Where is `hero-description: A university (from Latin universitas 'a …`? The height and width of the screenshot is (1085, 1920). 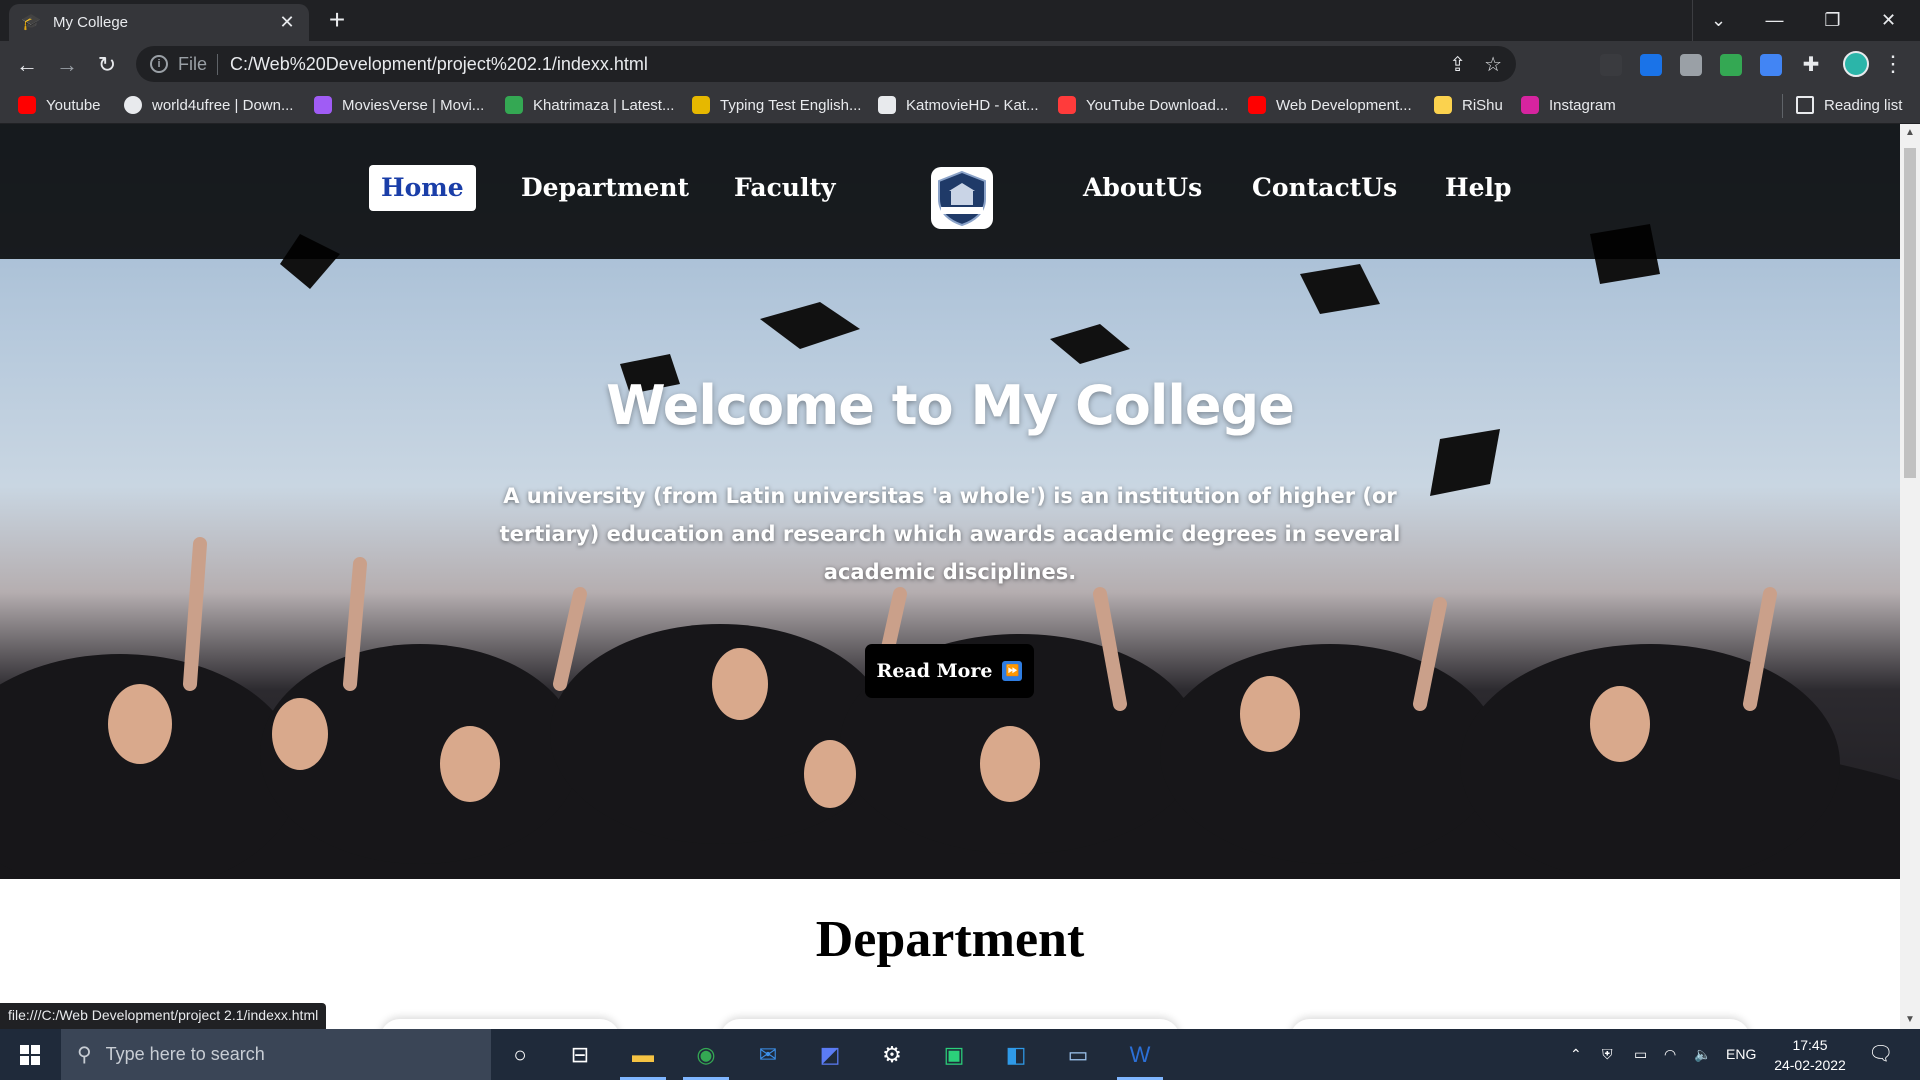
hero-description: A university (from Latin universitas 'a … is located at coordinates (950, 534).